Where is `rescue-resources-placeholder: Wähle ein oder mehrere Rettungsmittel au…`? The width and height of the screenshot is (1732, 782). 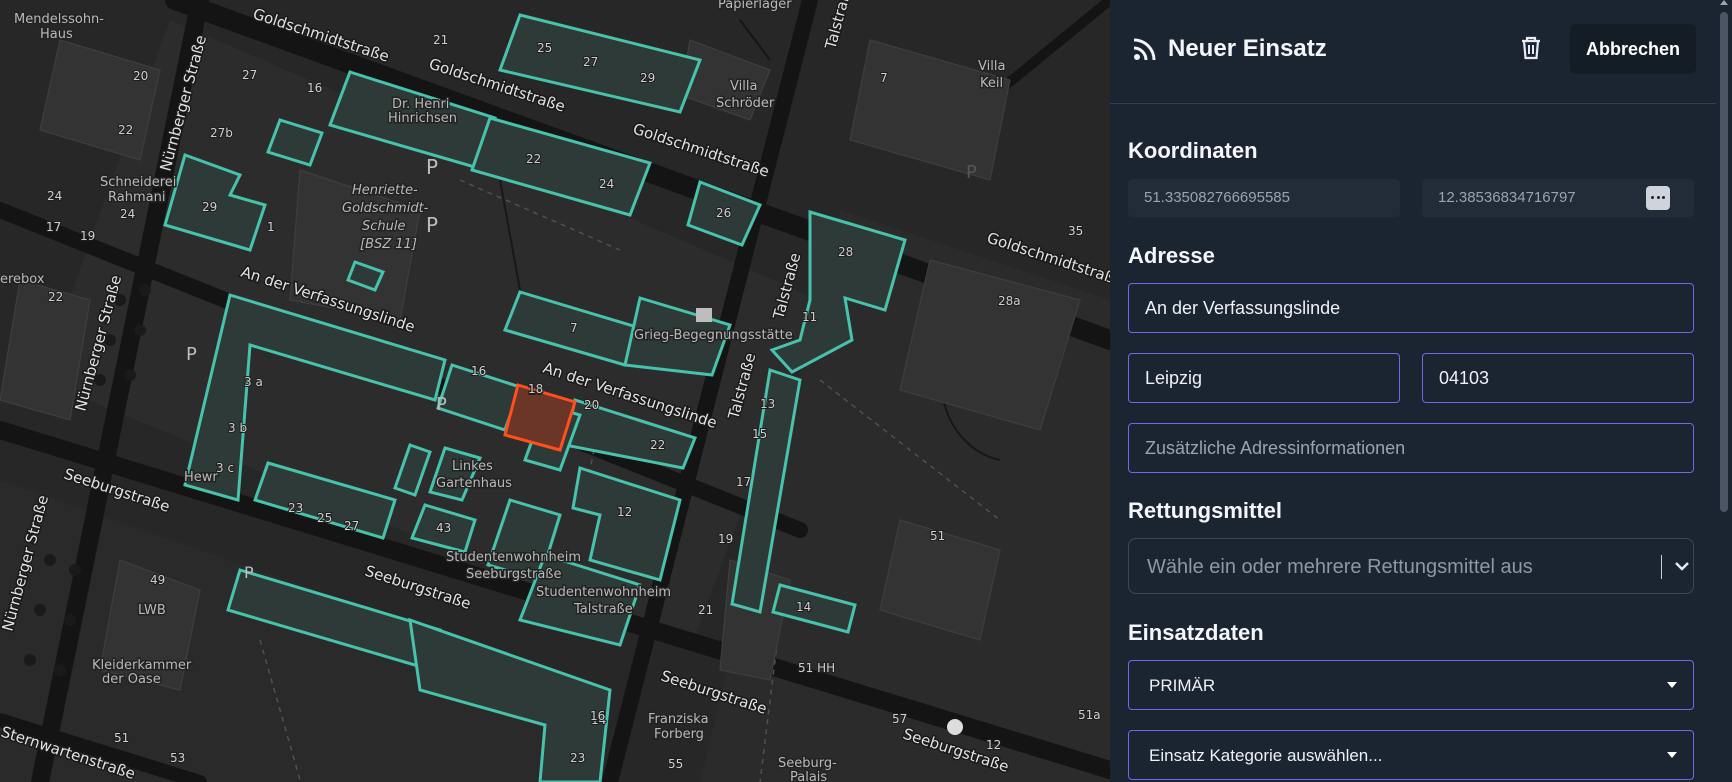
rescue-resources-placeholder: Wähle ein oder mehrere Rettungsmittel au… is located at coordinates (1340, 567).